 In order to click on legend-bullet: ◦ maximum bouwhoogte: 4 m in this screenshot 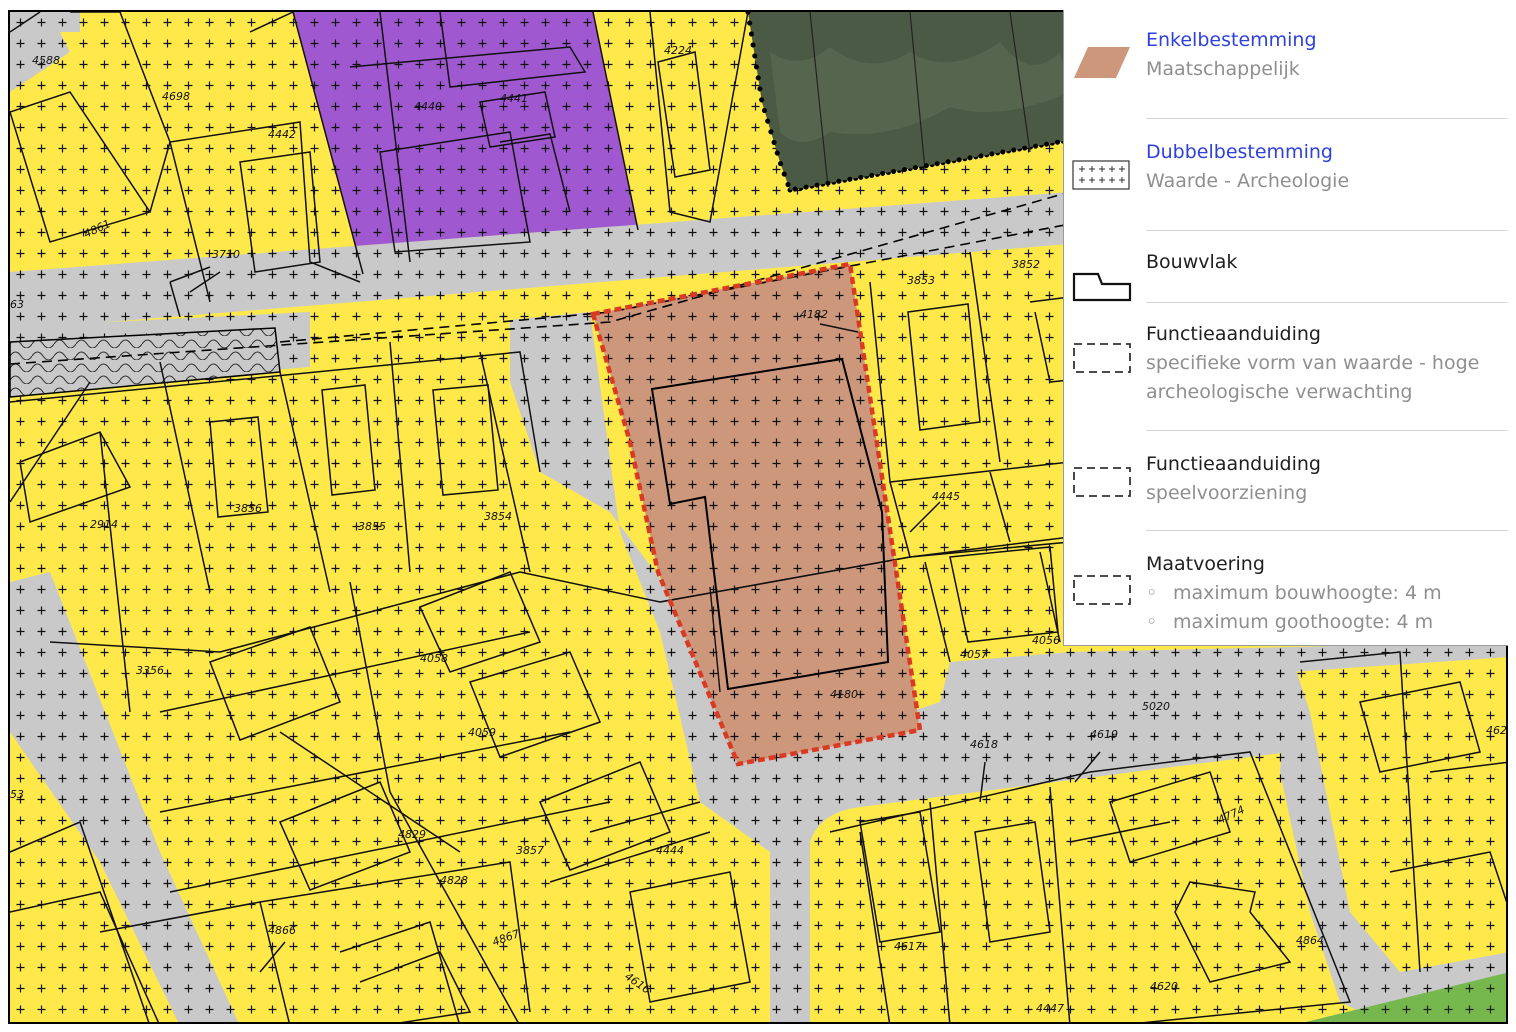, I will do `click(1323, 593)`.